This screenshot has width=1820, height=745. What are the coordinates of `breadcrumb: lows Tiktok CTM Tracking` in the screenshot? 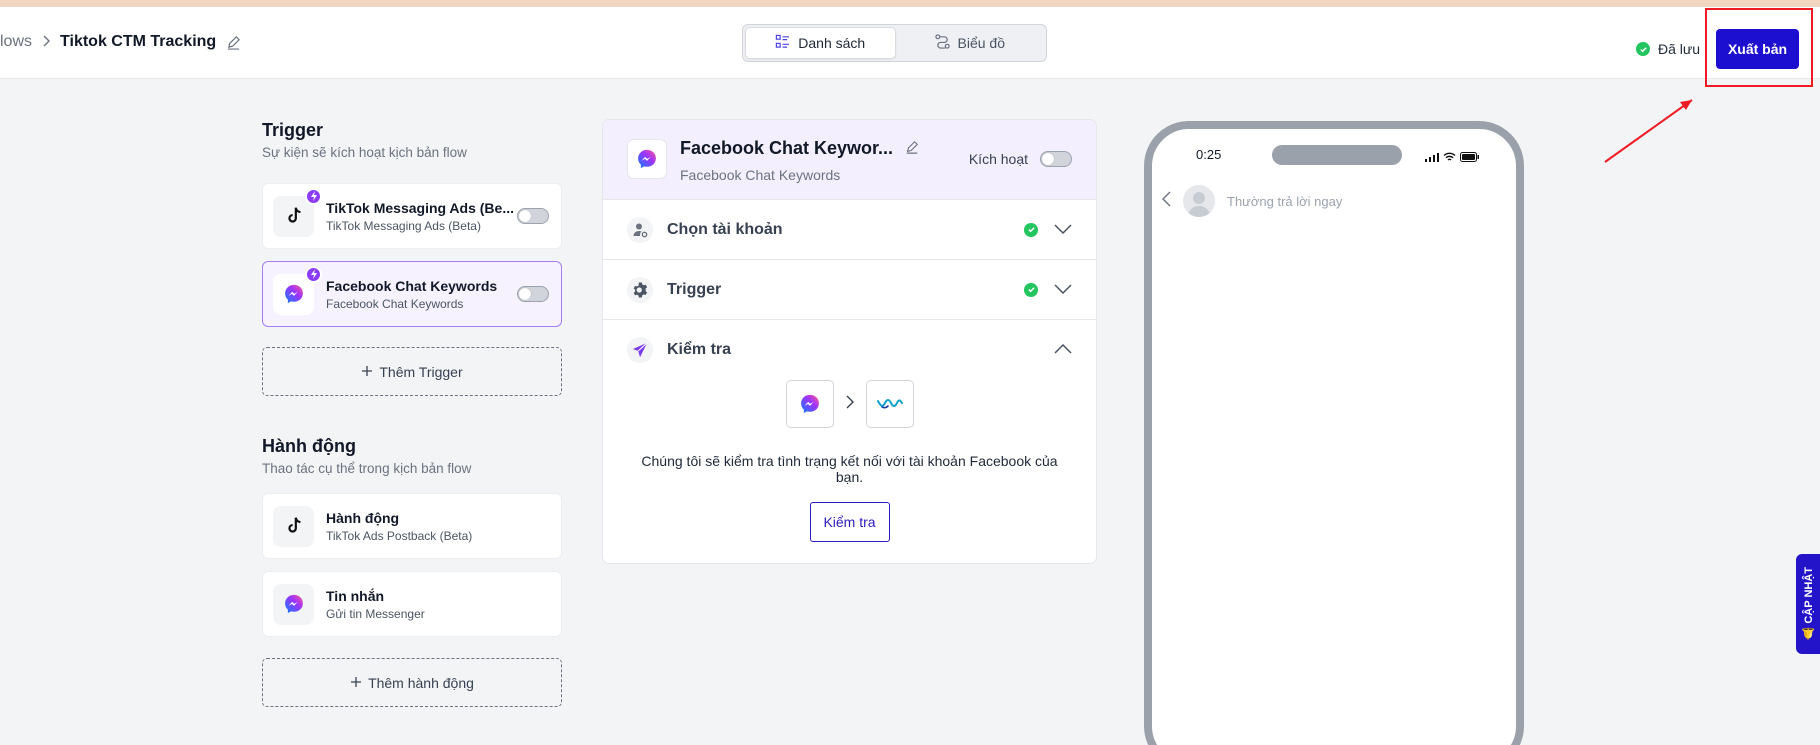 It's located at (120, 42).